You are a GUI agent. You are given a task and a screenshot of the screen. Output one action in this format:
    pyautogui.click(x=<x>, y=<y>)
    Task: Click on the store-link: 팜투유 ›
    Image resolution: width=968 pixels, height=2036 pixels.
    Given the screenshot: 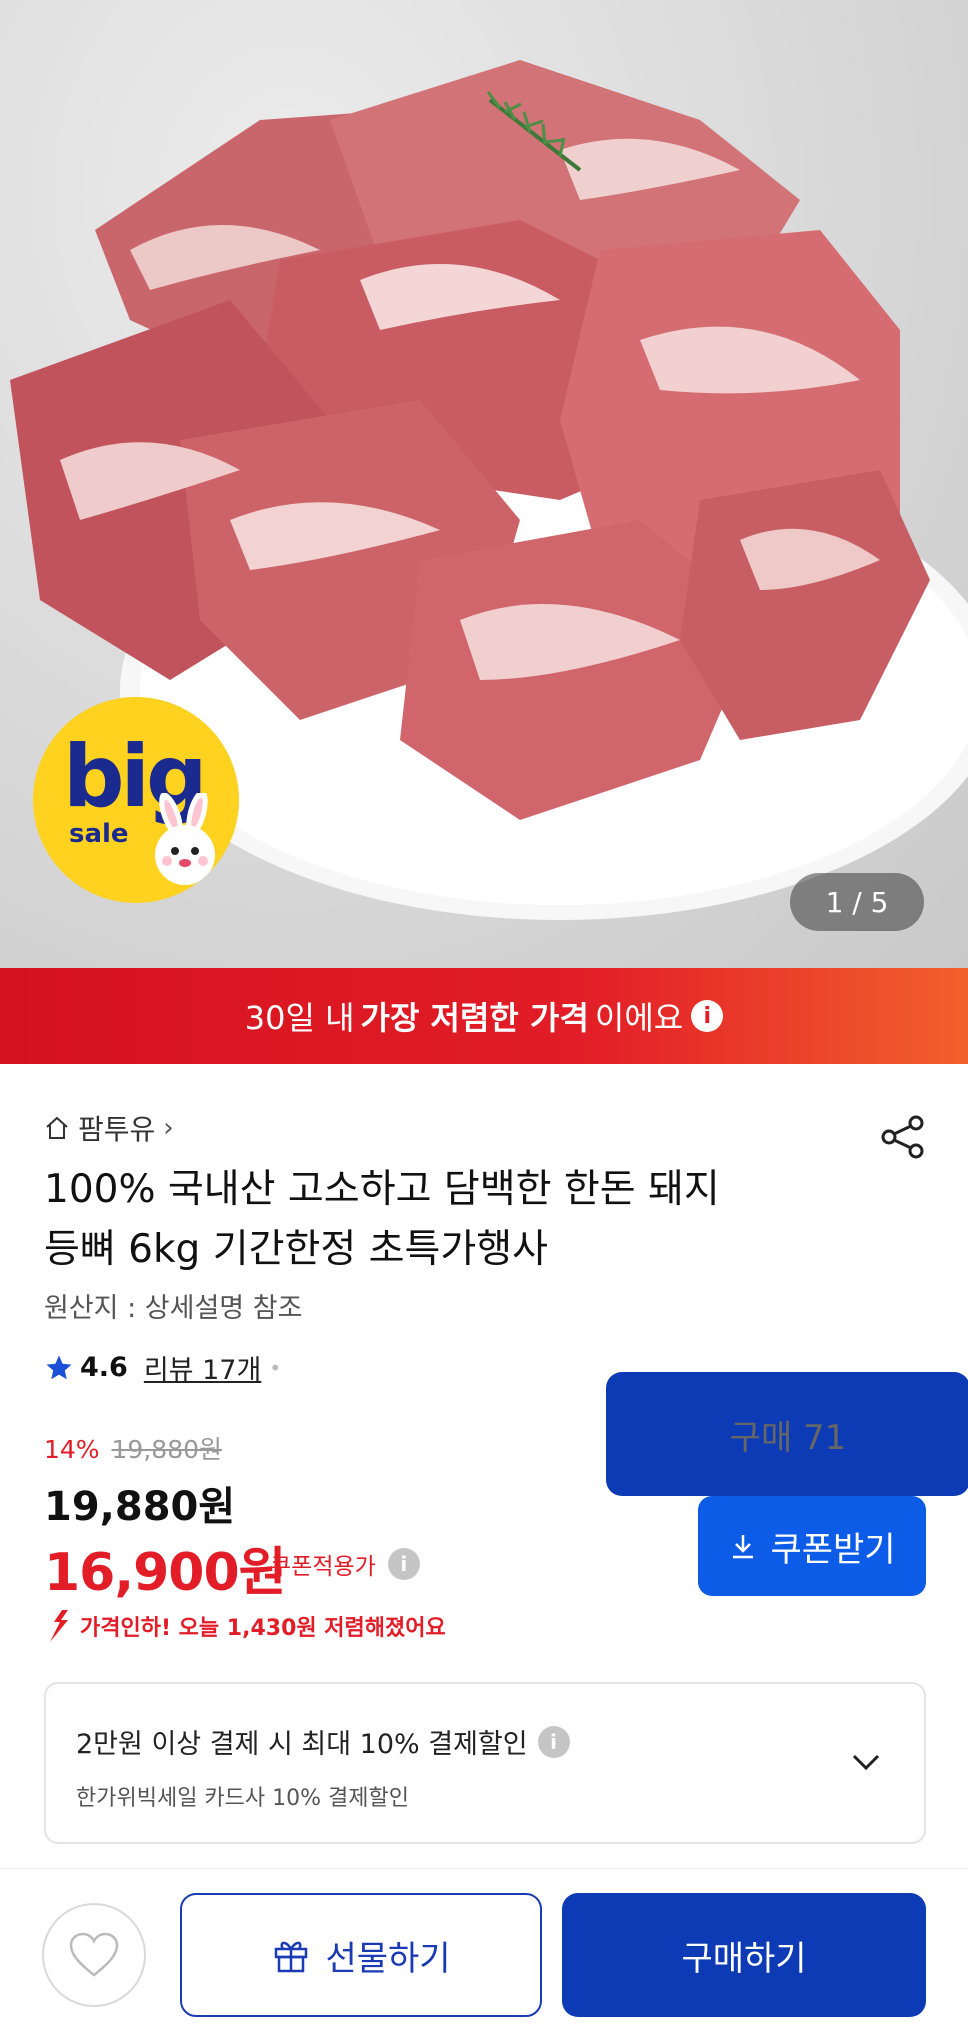 What is the action you would take?
    pyautogui.click(x=109, y=1128)
    